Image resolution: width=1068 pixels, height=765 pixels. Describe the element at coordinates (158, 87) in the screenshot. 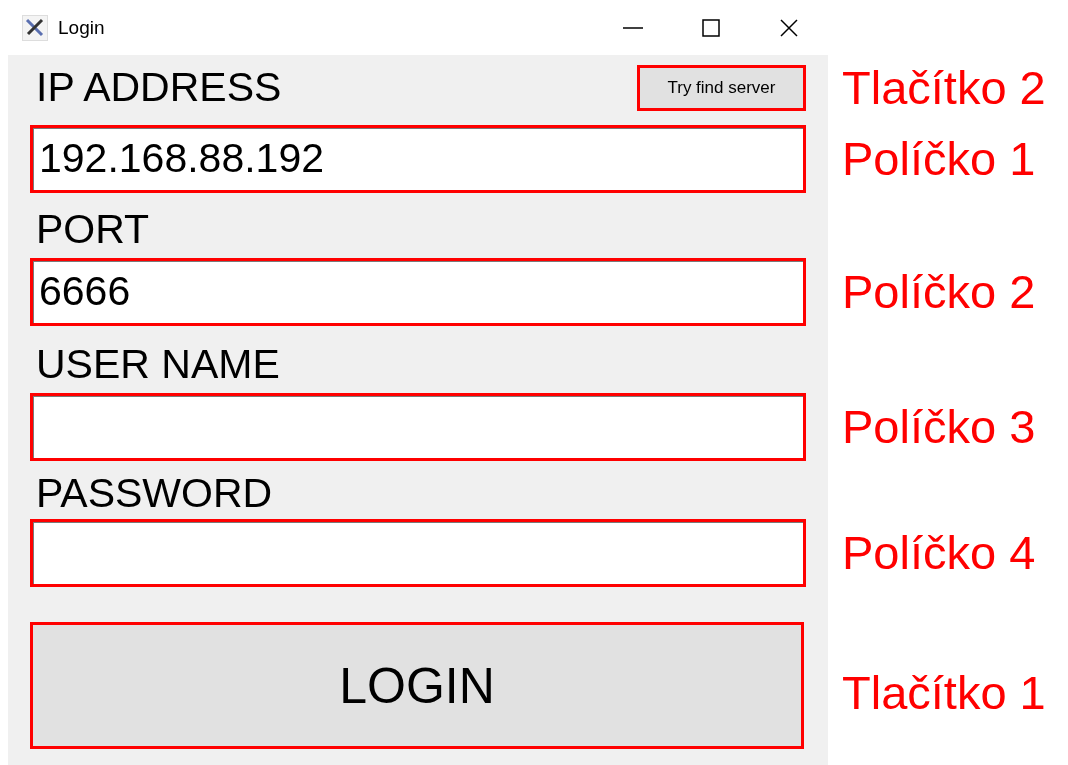

I see `field-label: IP ADDRESS` at that location.